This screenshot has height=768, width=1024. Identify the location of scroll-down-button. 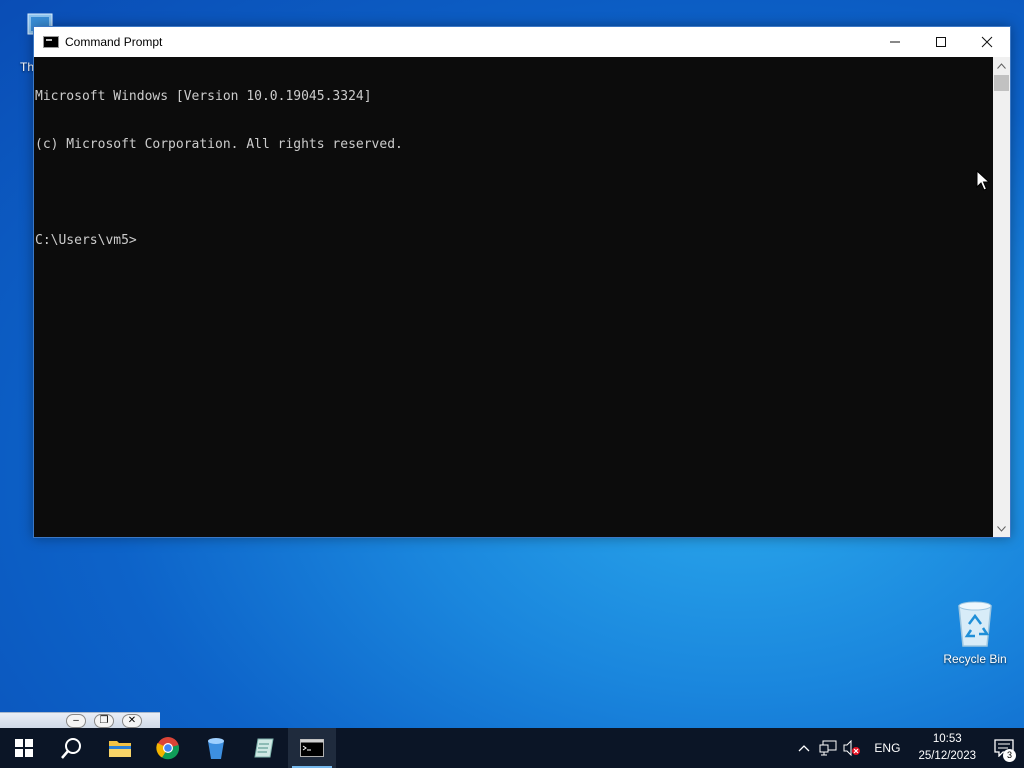
(1001, 528).